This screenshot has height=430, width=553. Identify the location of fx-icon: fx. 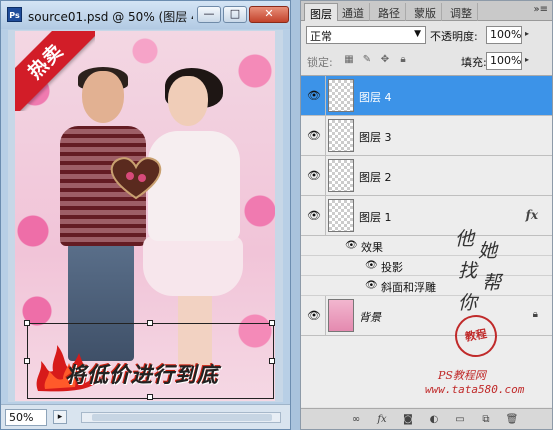
(532, 215).